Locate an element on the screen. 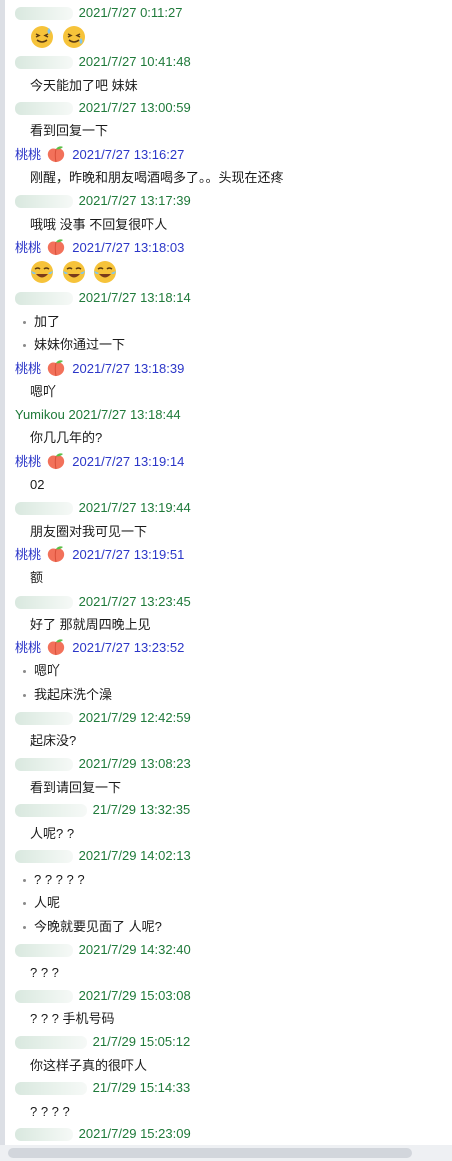 The height and width of the screenshot is (1161, 452). message-time: 21/7/29 13:32:35 is located at coordinates (141, 809).